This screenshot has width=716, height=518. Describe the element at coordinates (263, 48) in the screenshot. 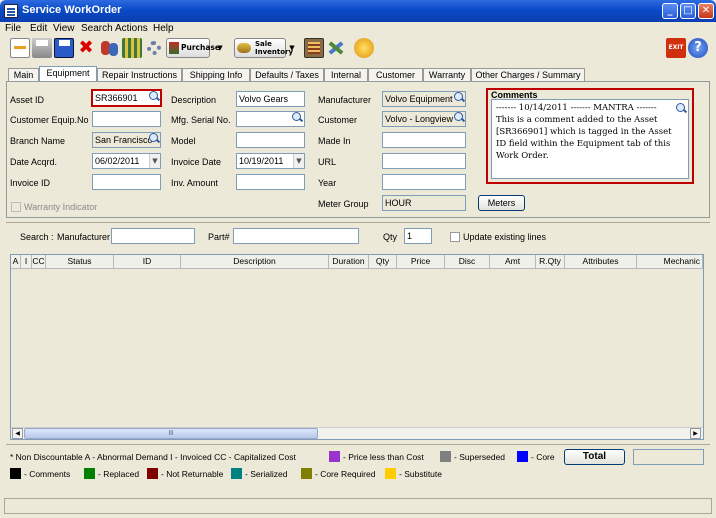

I see `sale-inventory-button: Sale Inventory` at that location.